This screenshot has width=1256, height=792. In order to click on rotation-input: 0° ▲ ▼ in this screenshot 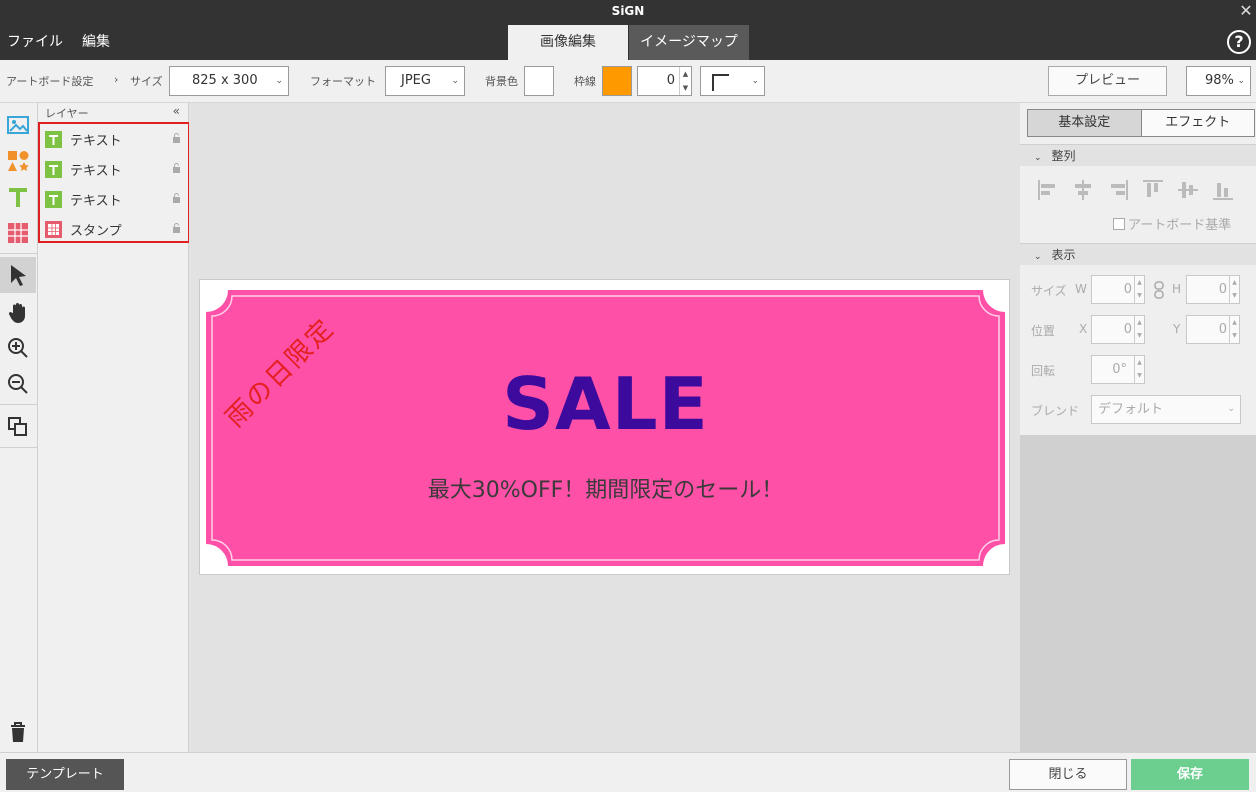, I will do `click(1118, 369)`.